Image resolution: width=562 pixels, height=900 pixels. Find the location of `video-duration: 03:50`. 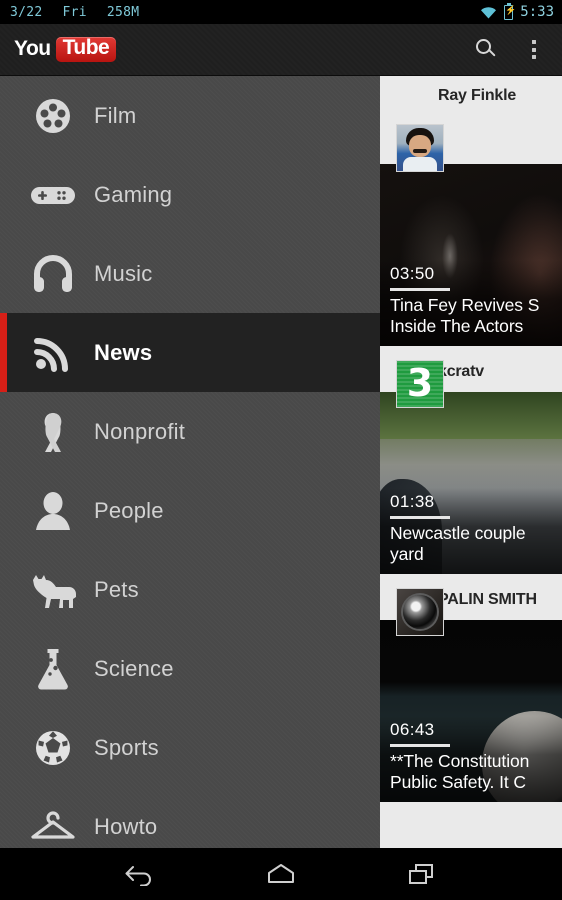

video-duration: 03:50 is located at coordinates (412, 274).